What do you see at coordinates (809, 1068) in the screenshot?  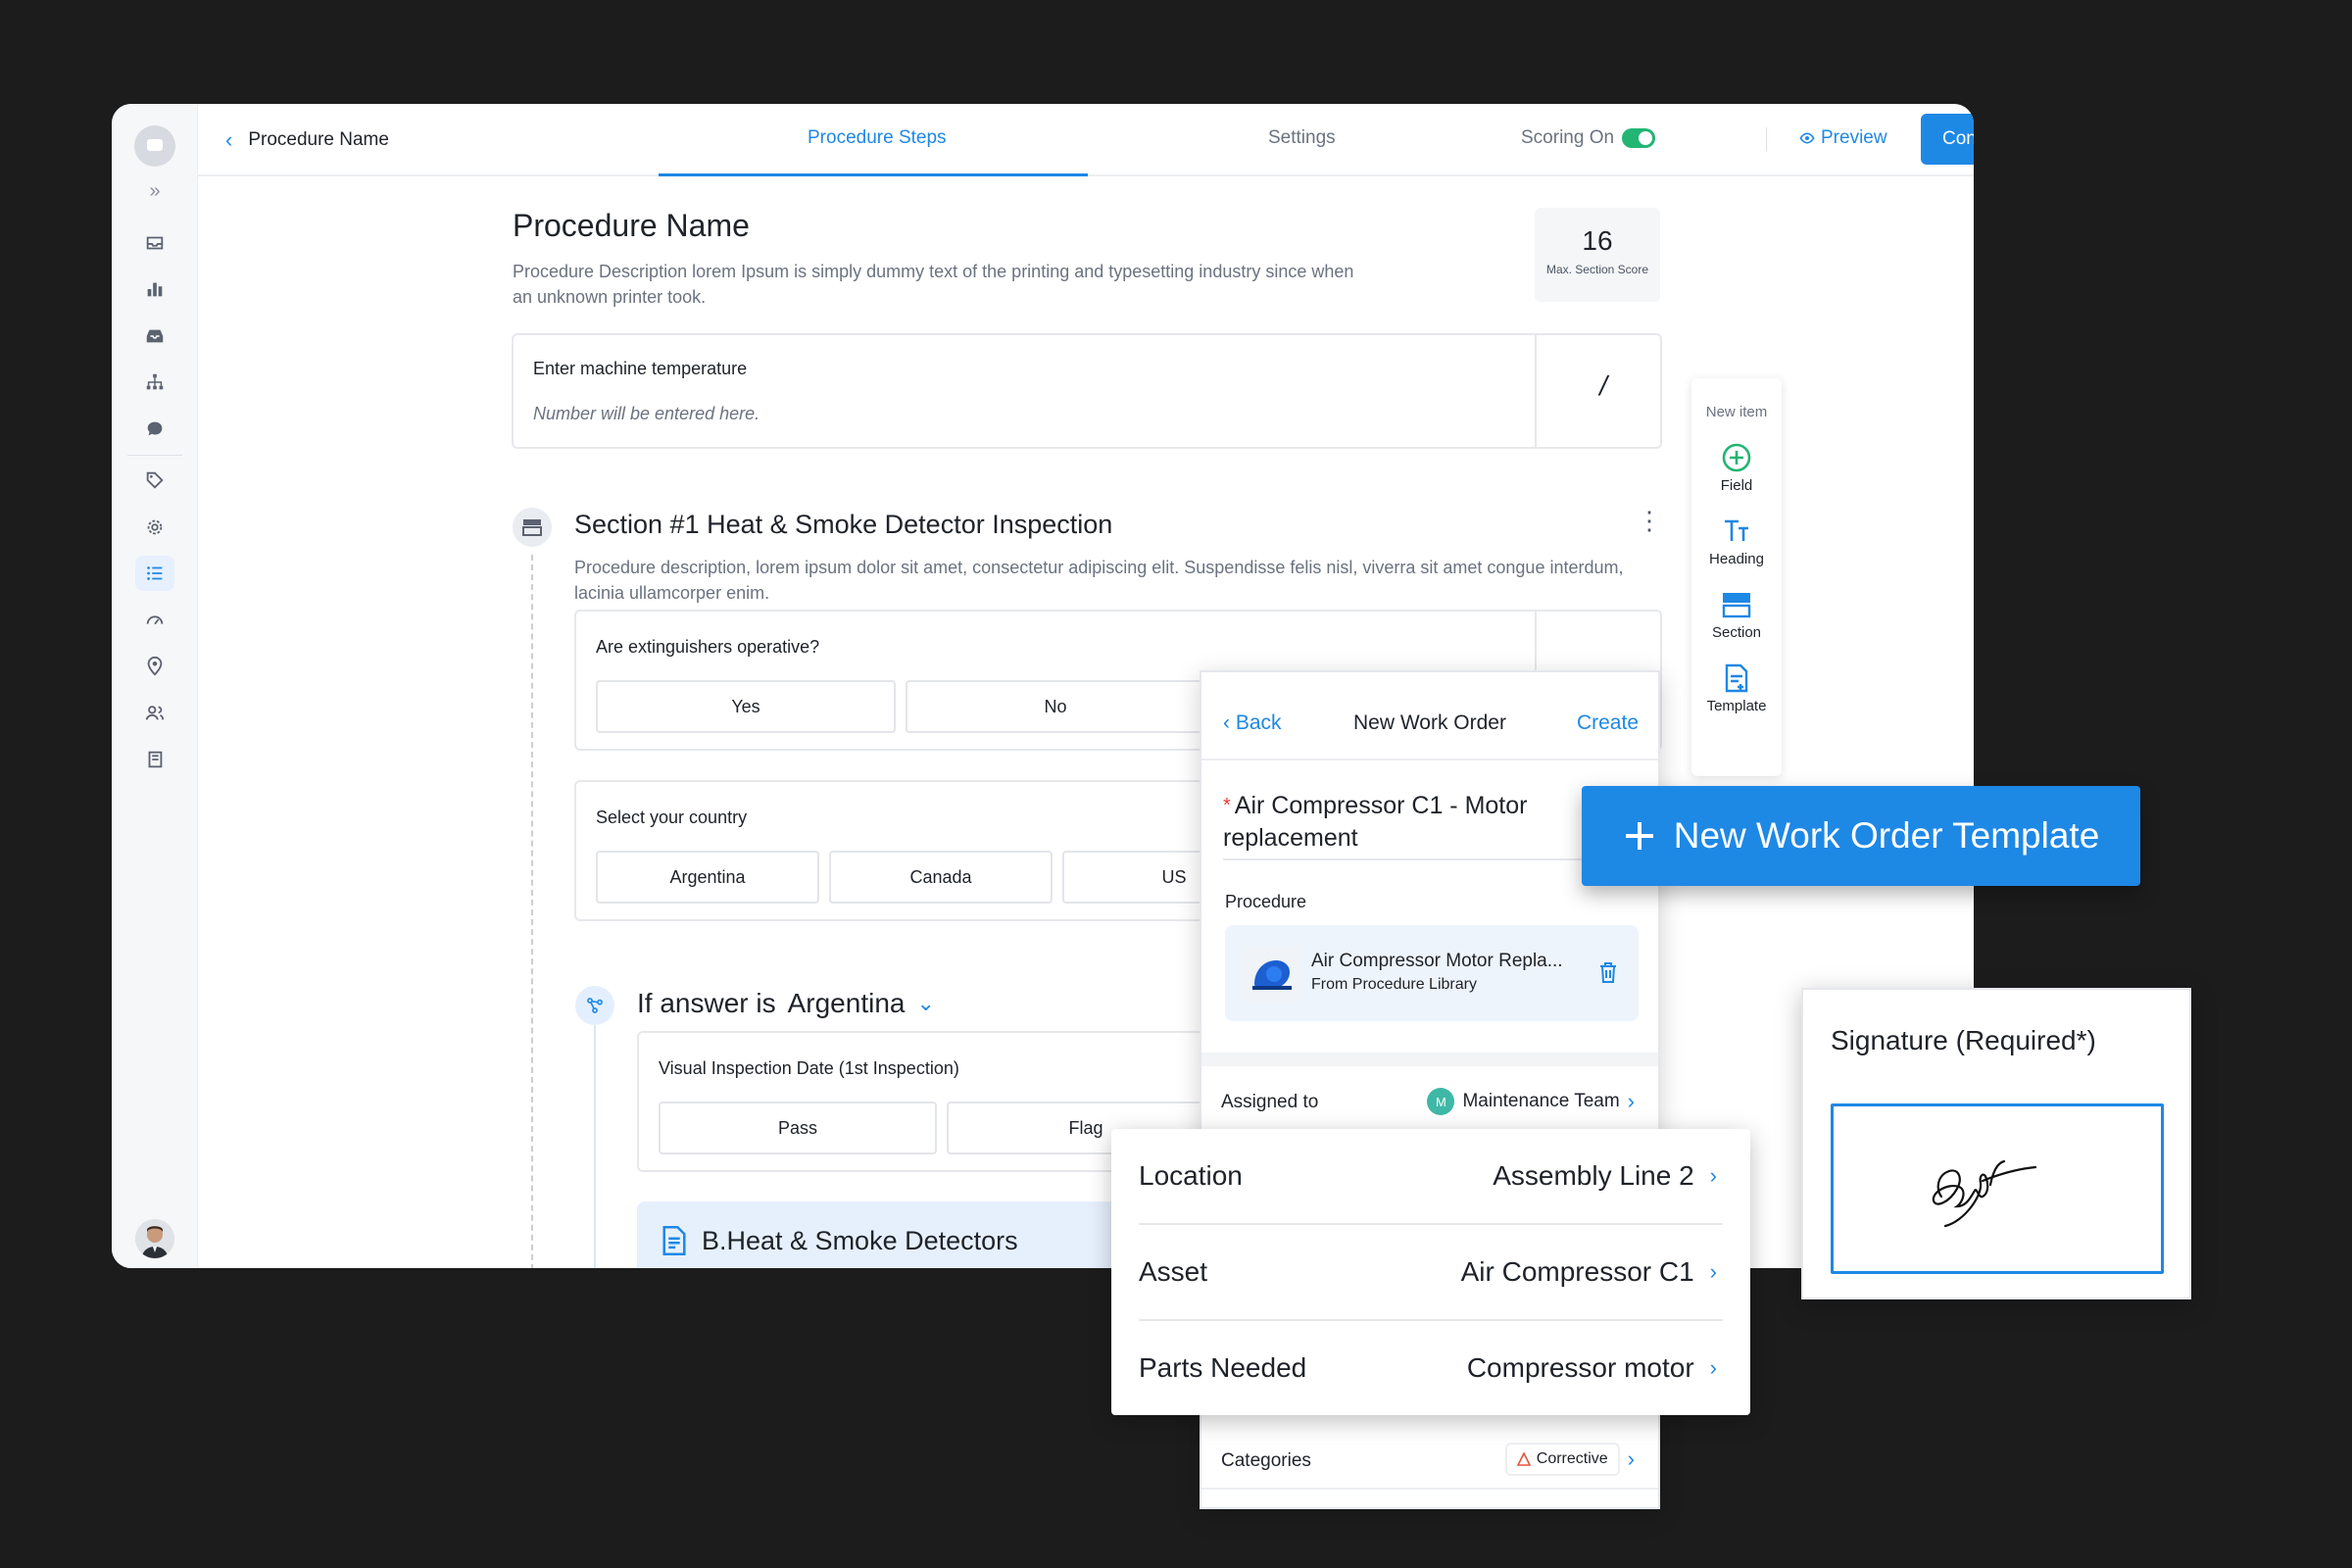 I see `question-label: Visual Inspection Date (1st Inspection)` at bounding box center [809, 1068].